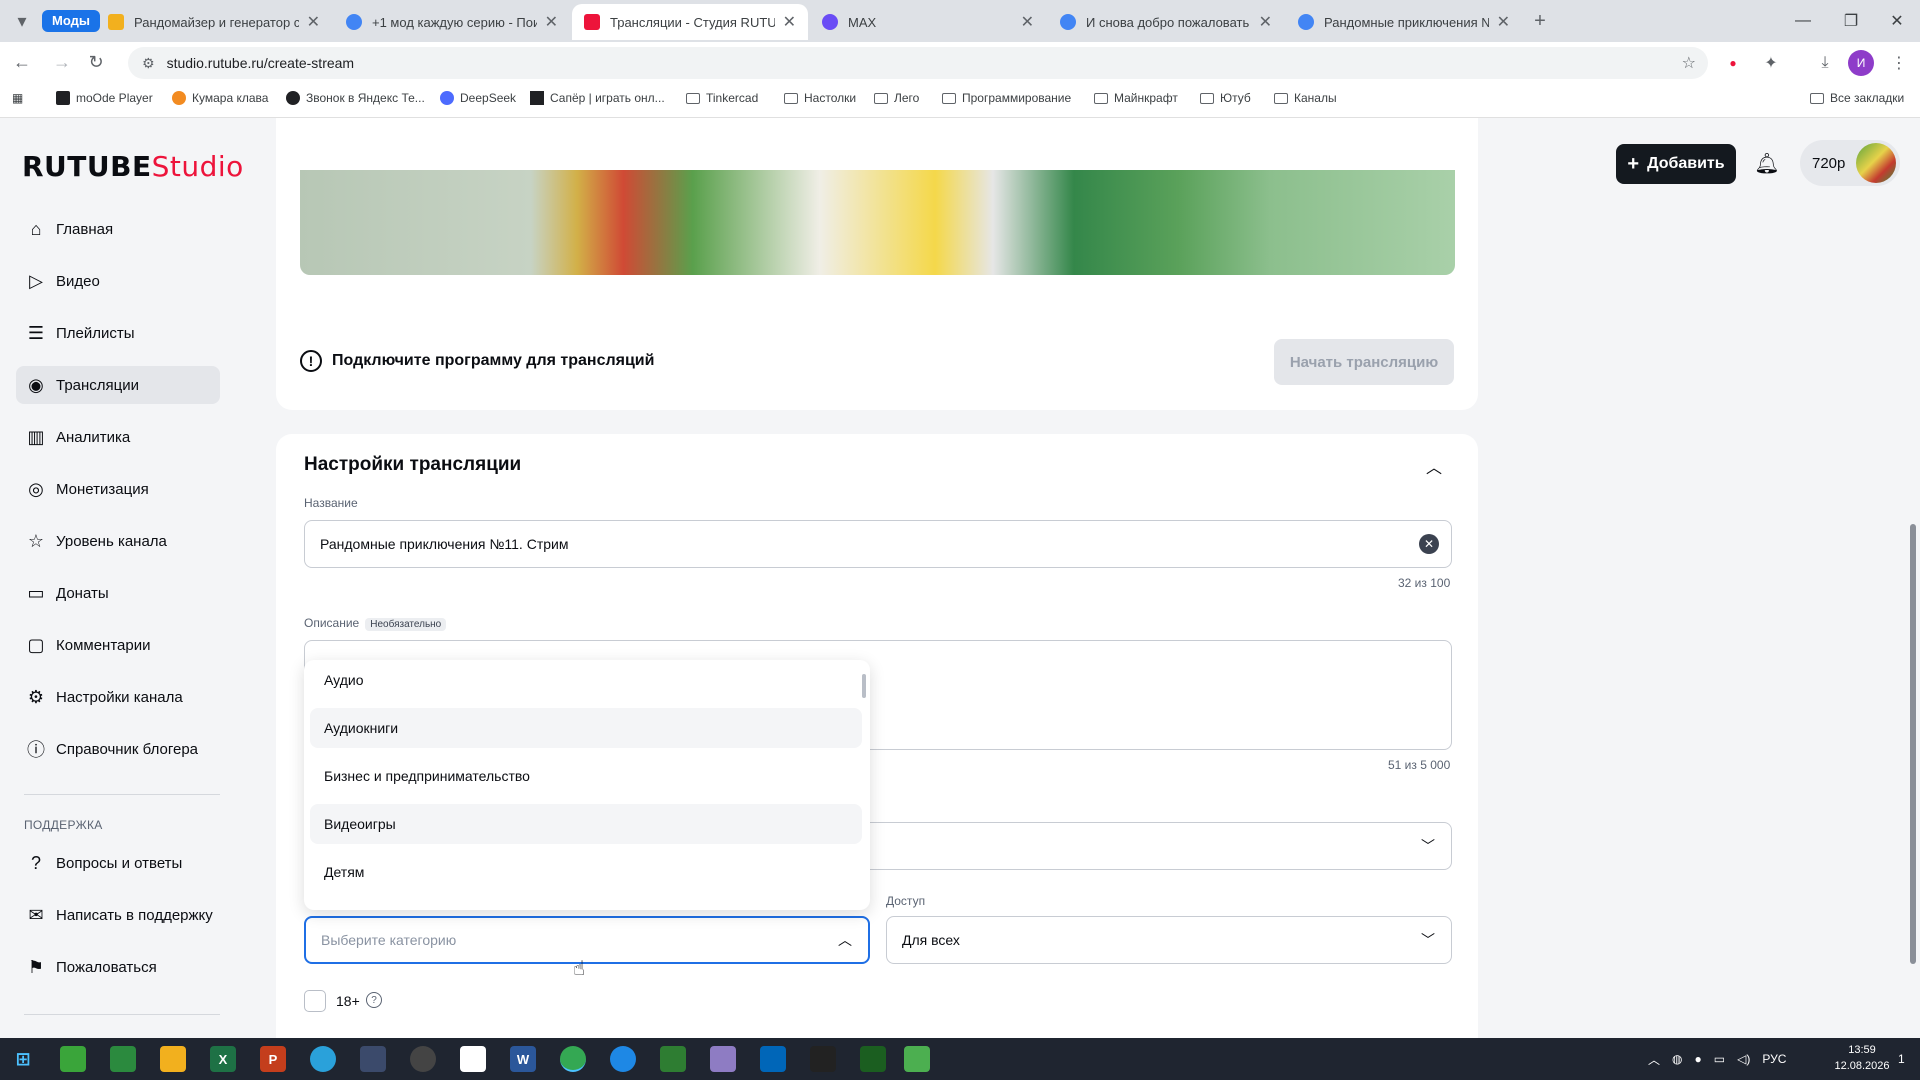  What do you see at coordinates (118, 385) in the screenshot?
I see `sidebar-item-broadcasts: ◉ Трансляции` at bounding box center [118, 385].